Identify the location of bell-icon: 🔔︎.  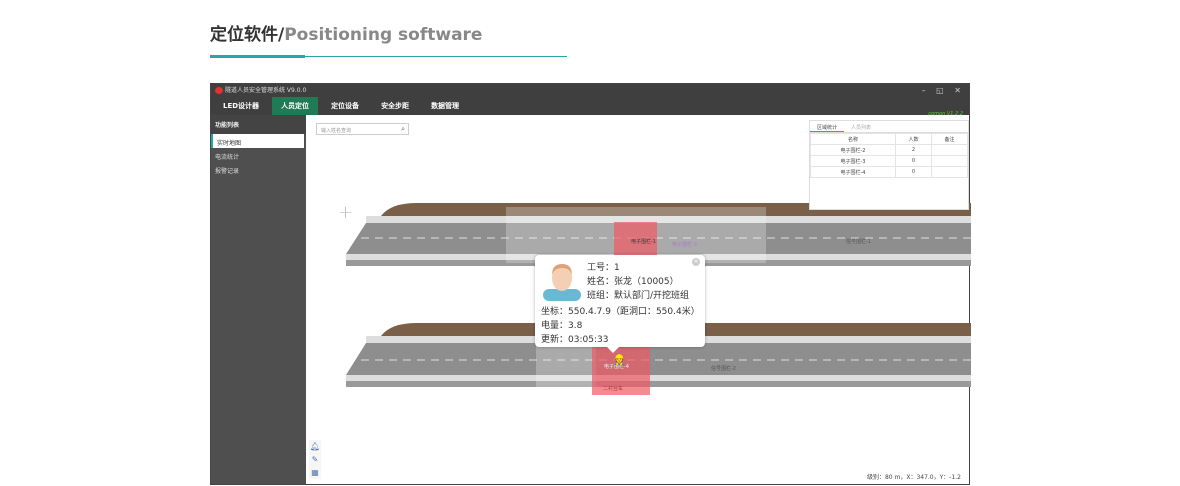
(315, 446).